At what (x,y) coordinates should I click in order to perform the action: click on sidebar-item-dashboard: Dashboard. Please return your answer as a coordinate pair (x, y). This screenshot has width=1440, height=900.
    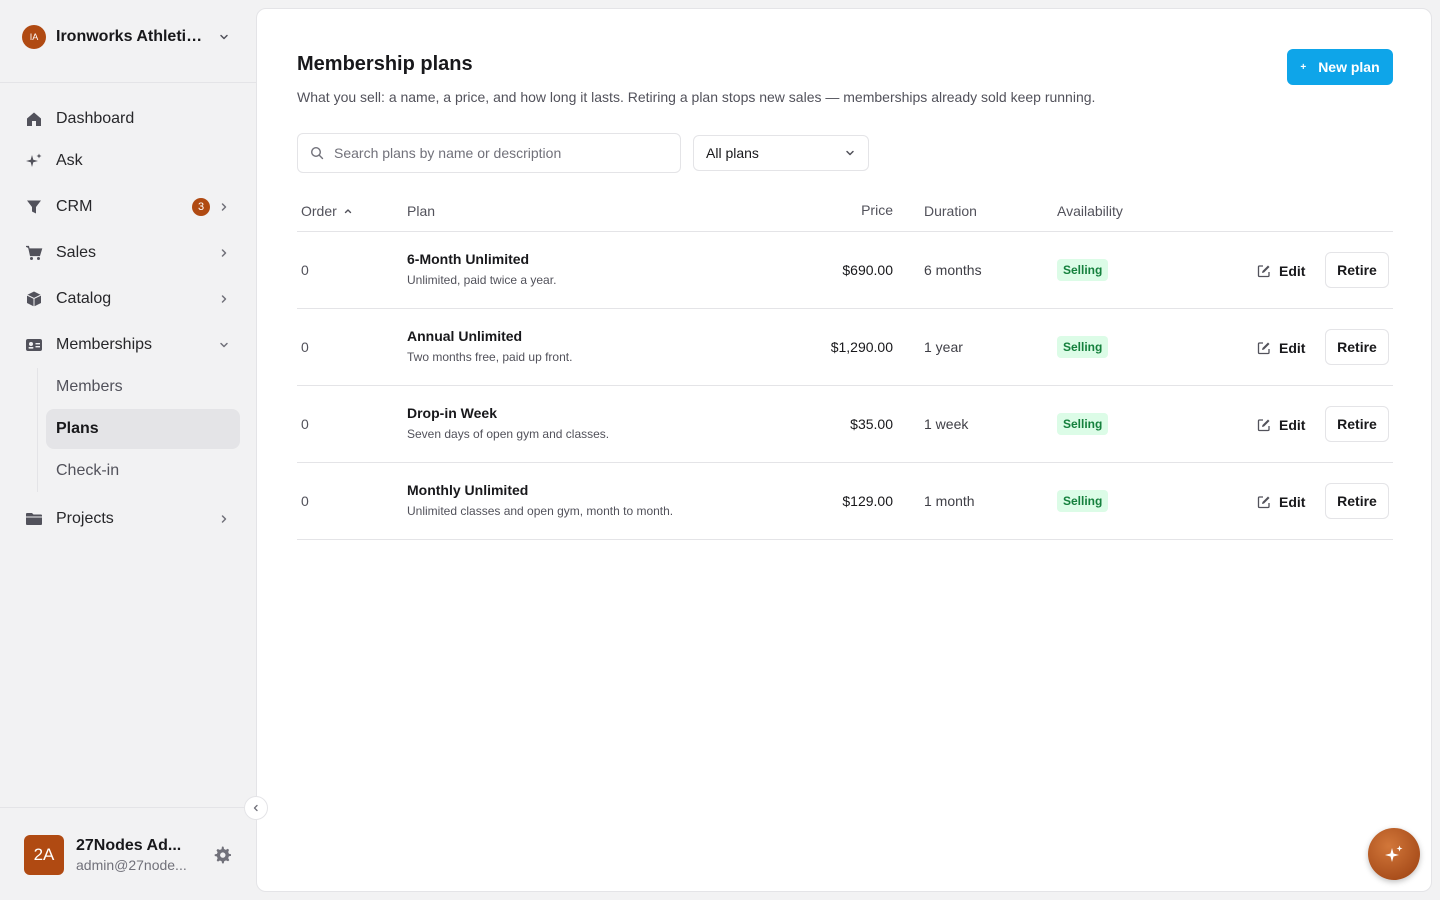
    Looking at the image, I should click on (128, 119).